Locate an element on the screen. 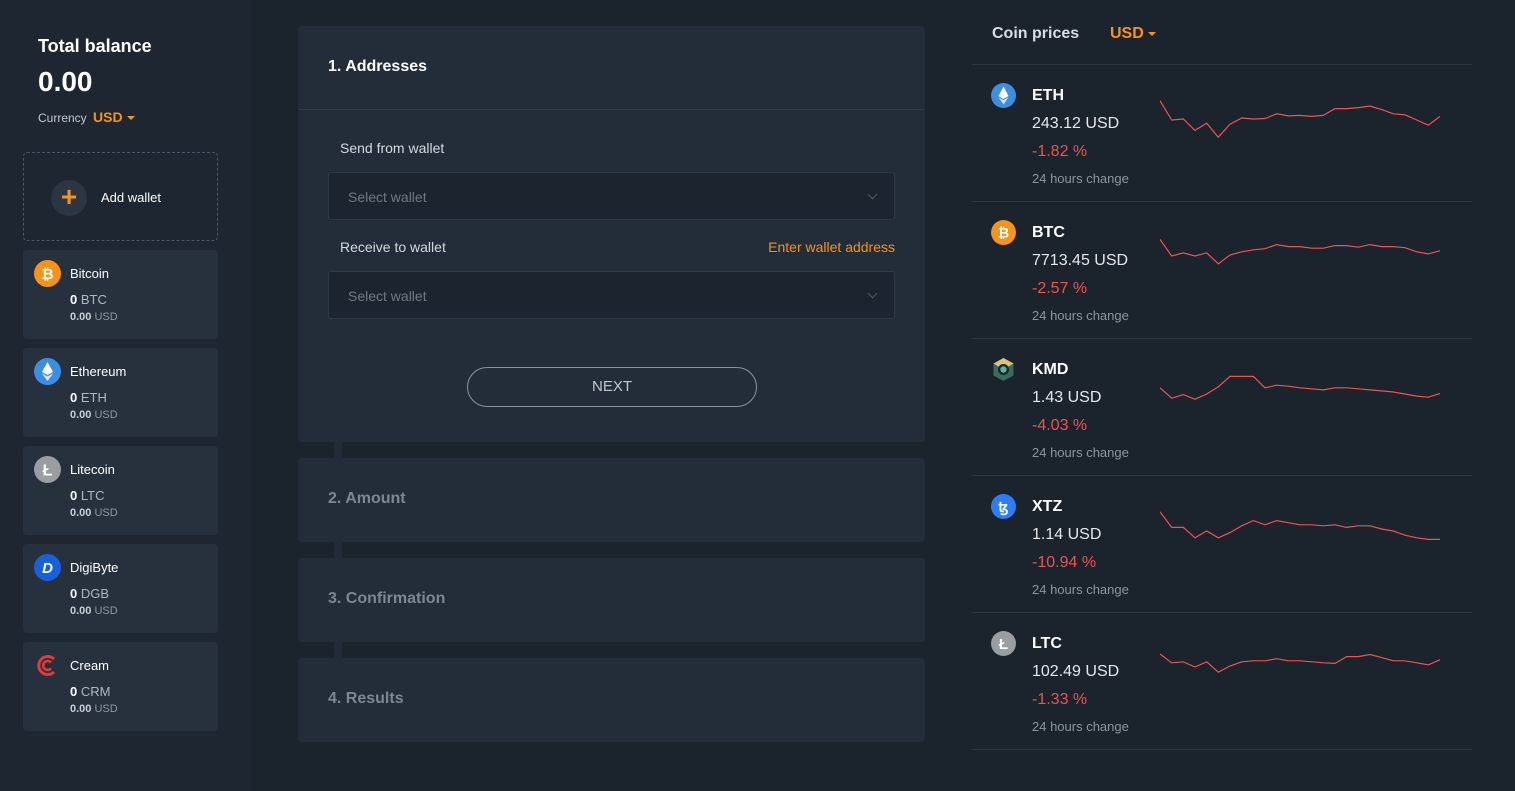 This screenshot has width=1515, height=791. wallet-symbol: CRM is located at coordinates (95, 691).